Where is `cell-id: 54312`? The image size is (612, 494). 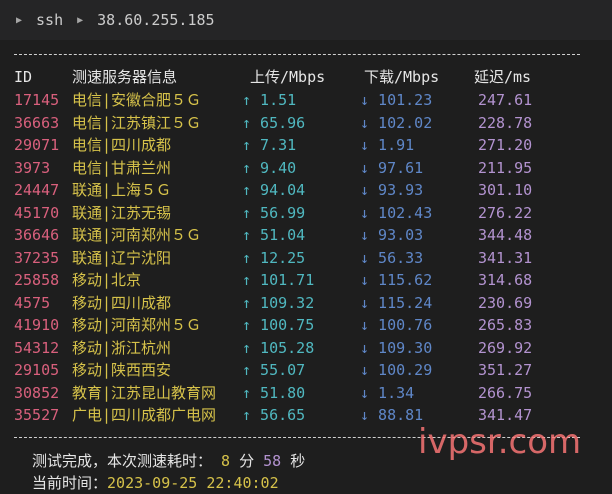
cell-id: 54312 is located at coordinates (37, 347).